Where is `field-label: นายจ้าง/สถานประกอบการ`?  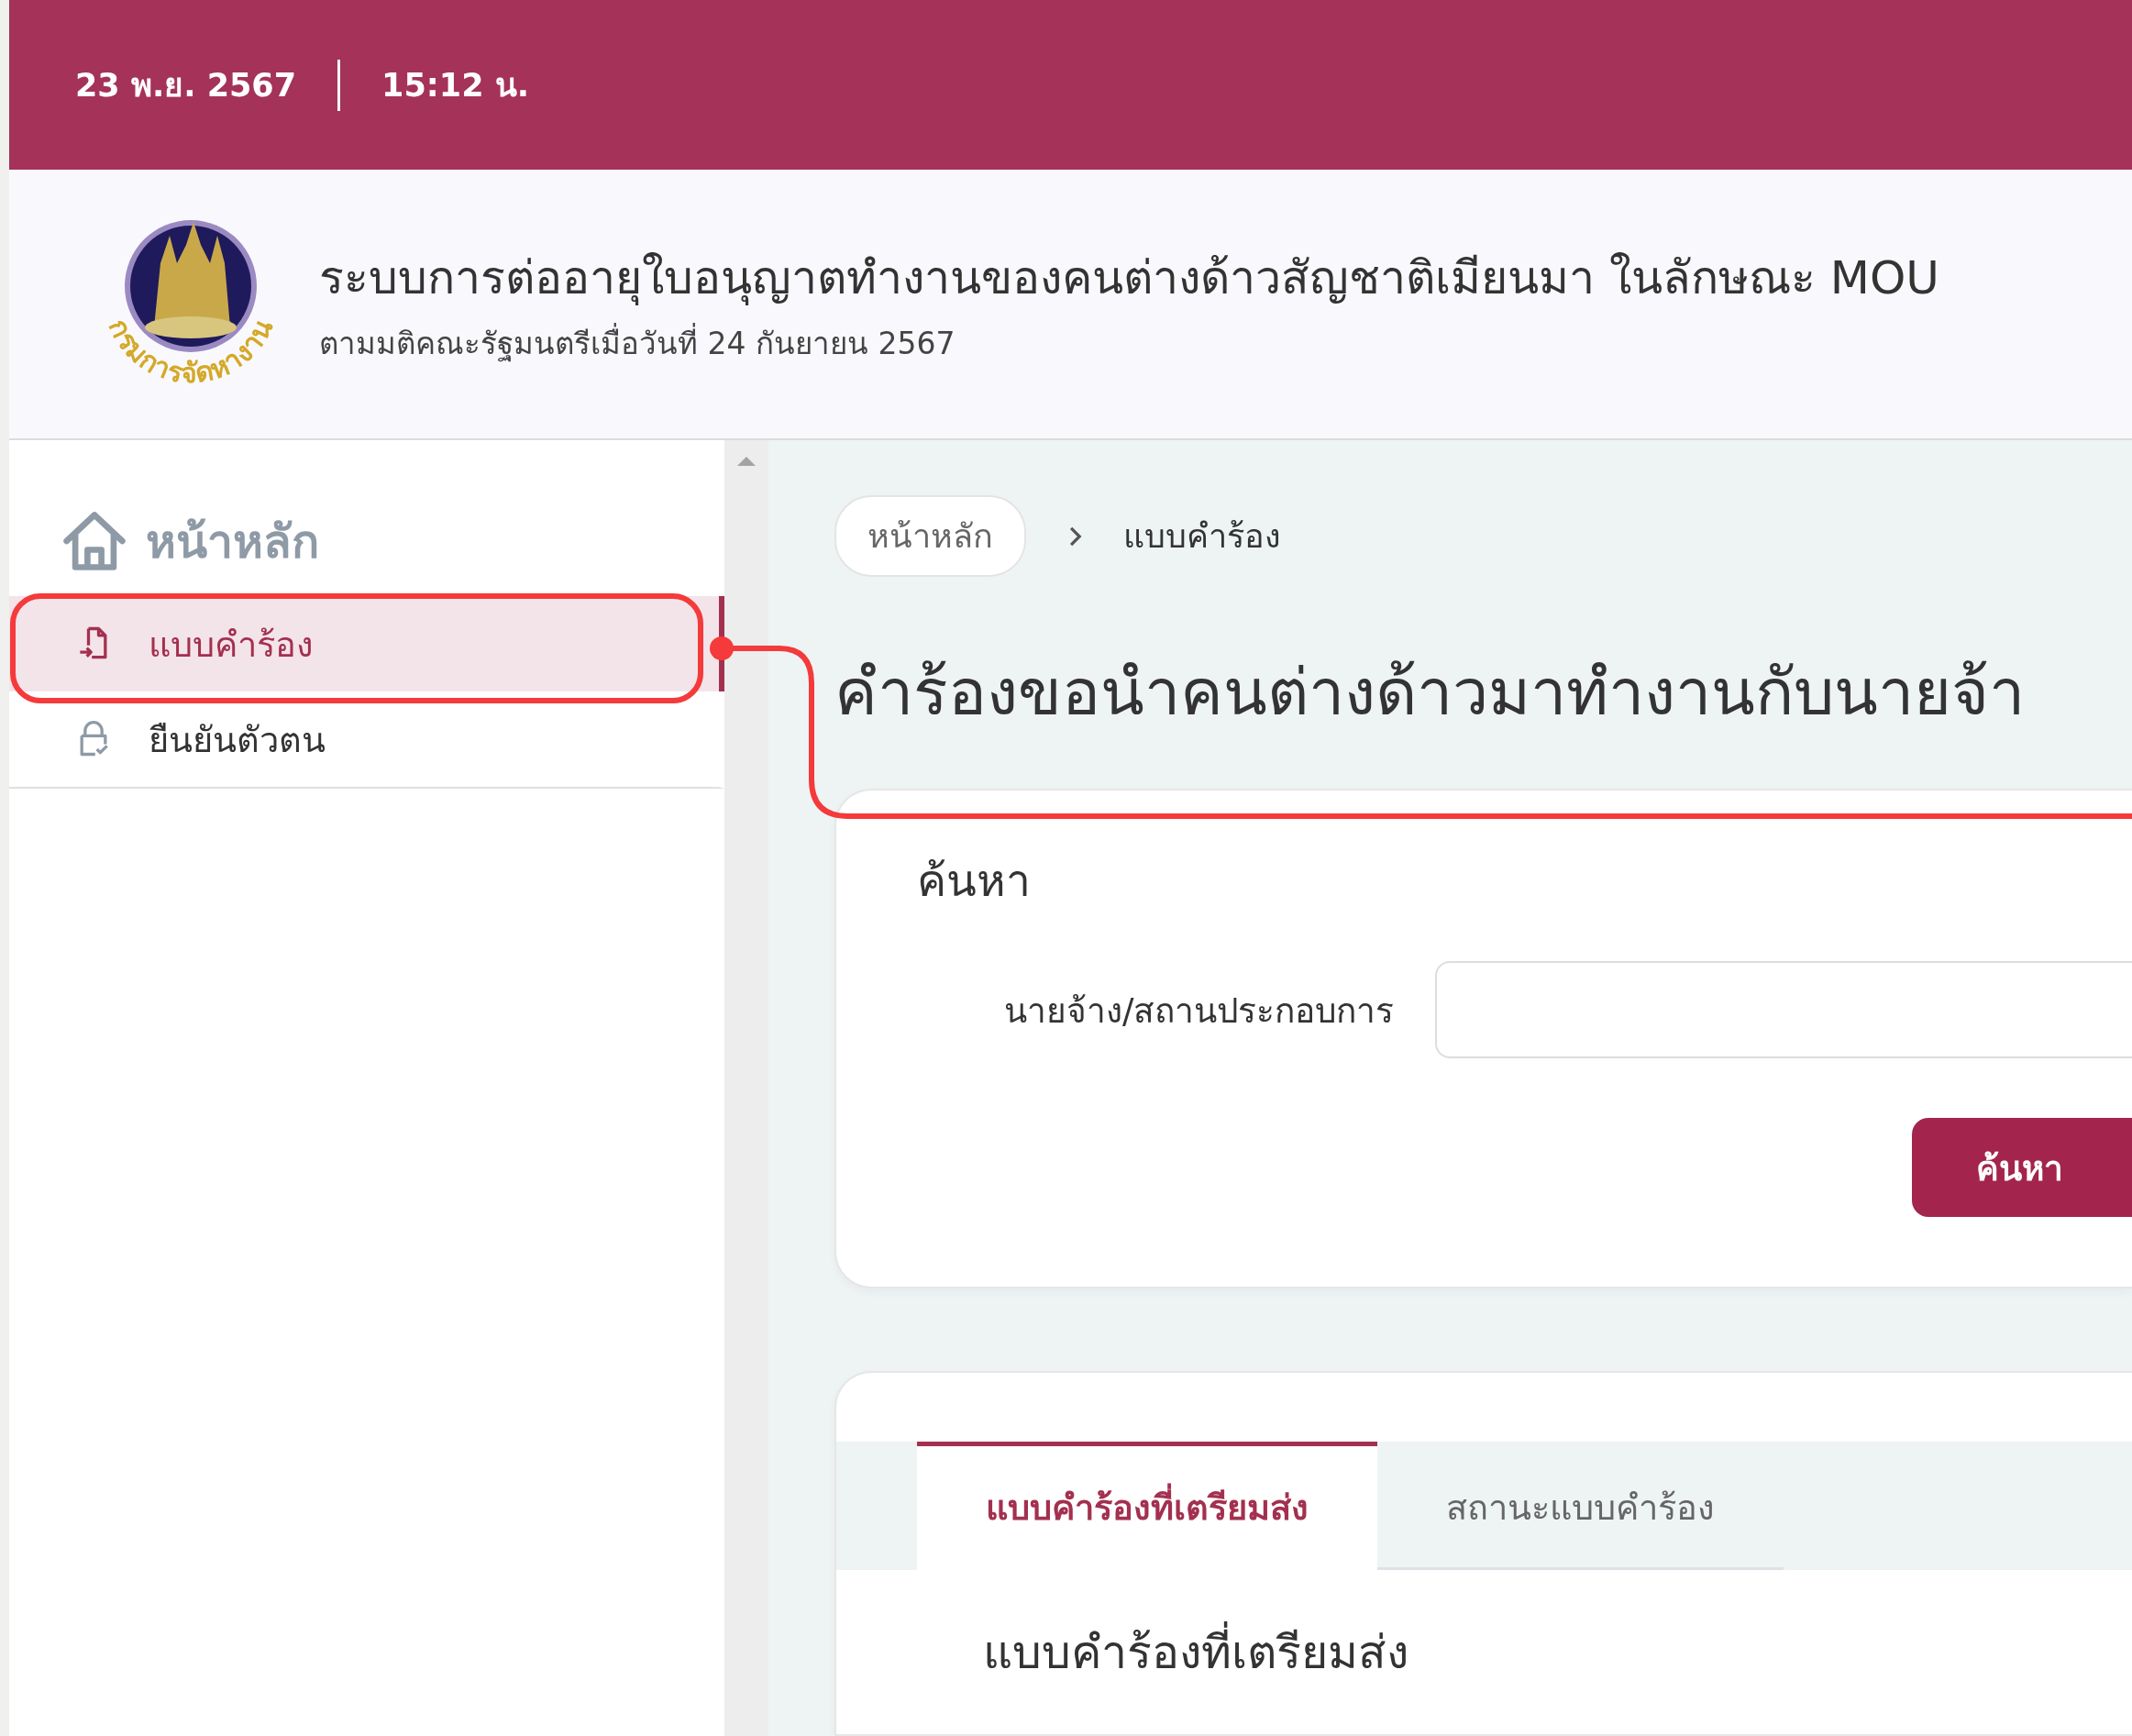
field-label: นายจ้าง/สถานประกอบการ is located at coordinates (1199, 1012).